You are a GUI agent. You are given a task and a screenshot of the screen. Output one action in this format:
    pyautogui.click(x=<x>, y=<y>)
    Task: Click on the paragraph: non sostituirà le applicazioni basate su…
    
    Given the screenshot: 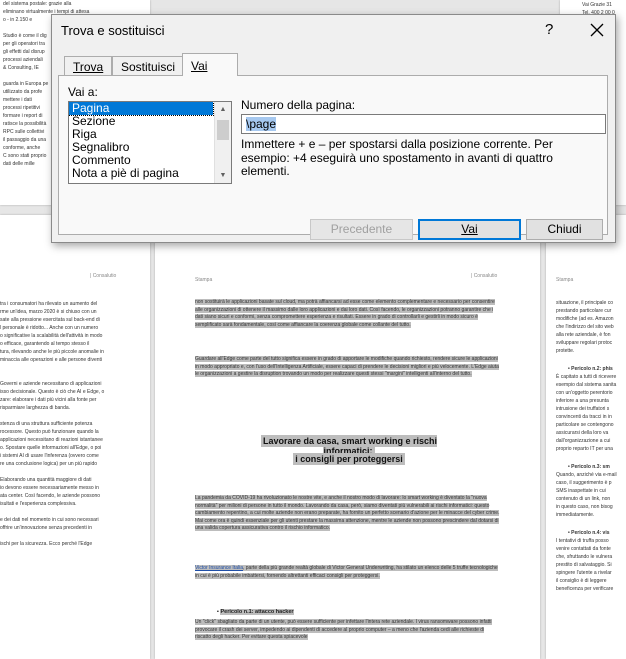 What is the action you would take?
    pyautogui.click(x=345, y=313)
    